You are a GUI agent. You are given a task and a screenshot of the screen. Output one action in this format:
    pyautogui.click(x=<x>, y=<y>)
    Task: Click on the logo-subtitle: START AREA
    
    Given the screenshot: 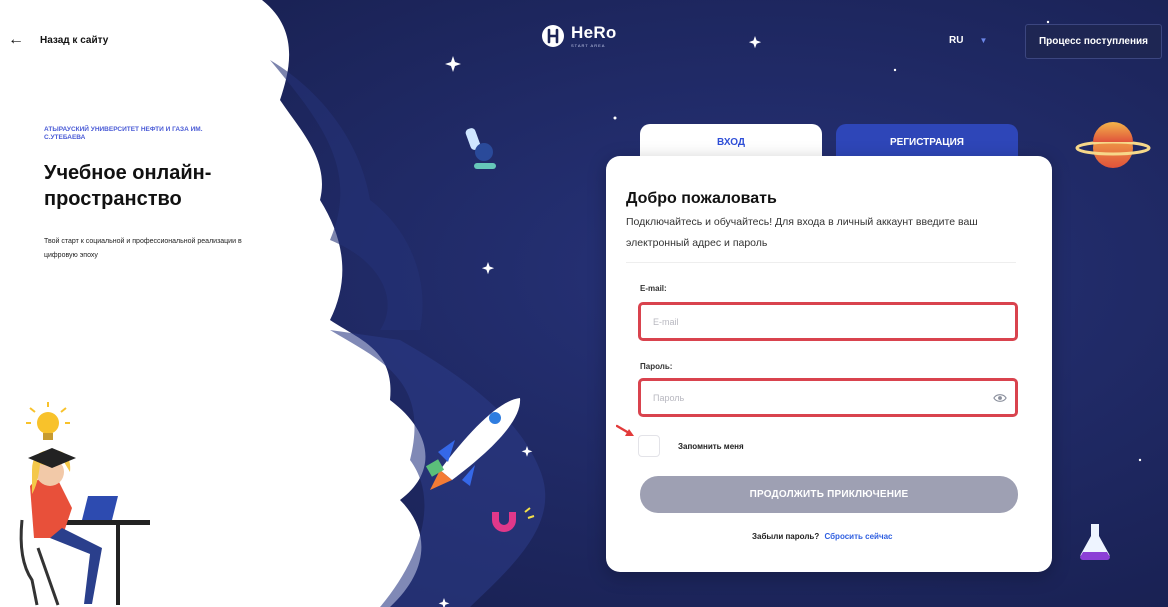 What is the action you would take?
    pyautogui.click(x=588, y=45)
    